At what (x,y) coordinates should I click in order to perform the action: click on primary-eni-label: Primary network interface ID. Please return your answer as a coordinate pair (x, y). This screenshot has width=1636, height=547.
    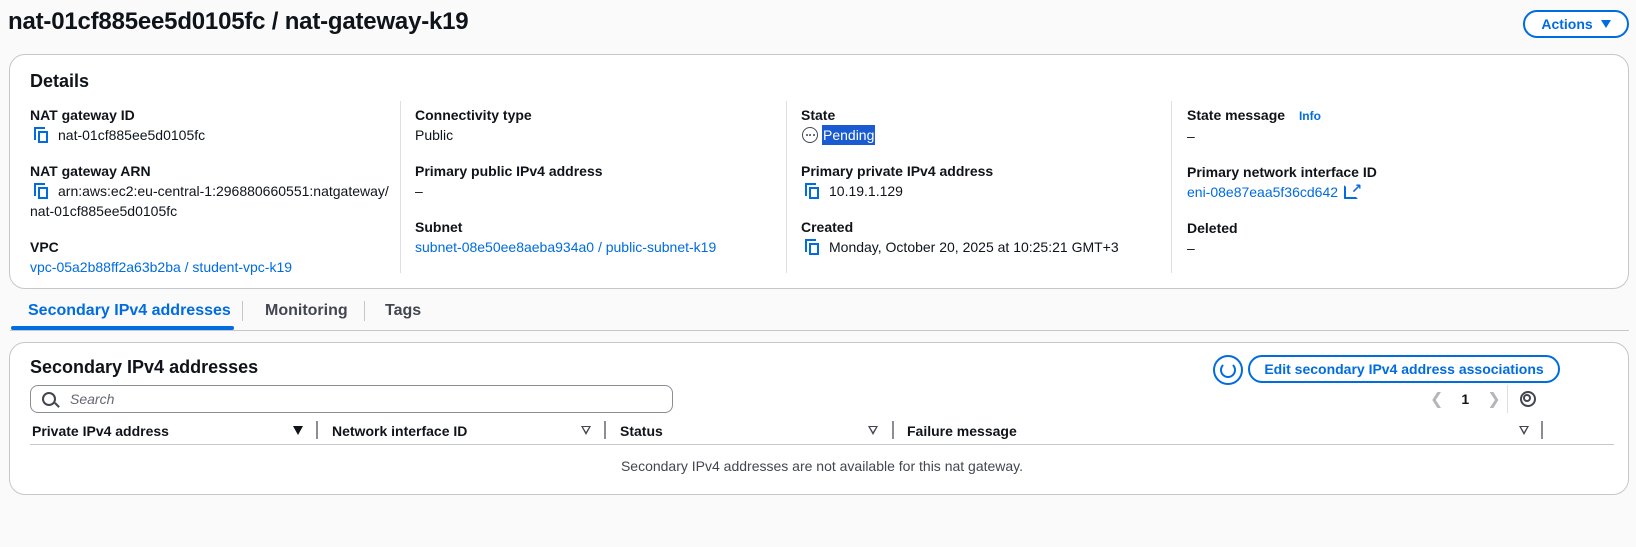
    Looking at the image, I should click on (1282, 172).